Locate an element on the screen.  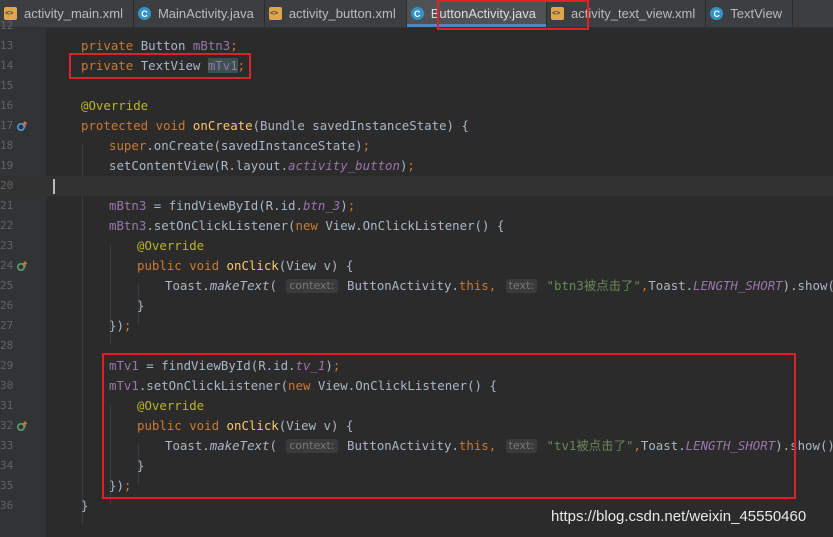
code-text: public void onClick(View v) { is located at coordinates (245, 266).